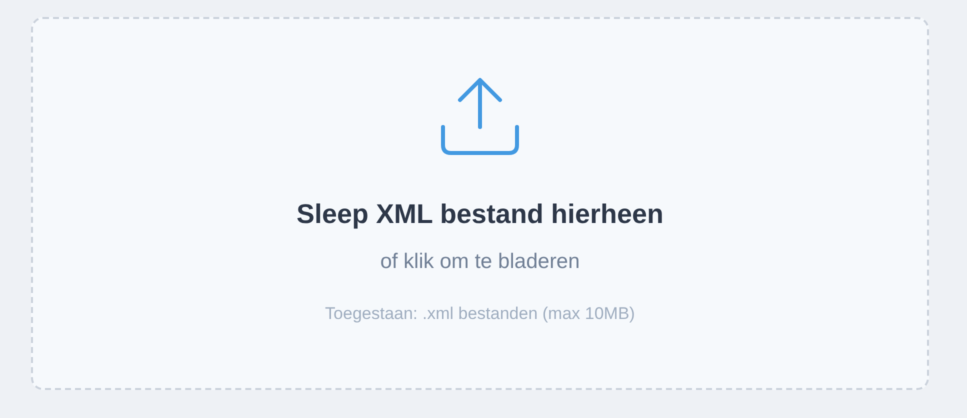 Image resolution: width=967 pixels, height=418 pixels. What do you see at coordinates (480, 314) in the screenshot?
I see `allowed-files-hint: Toegestaan: .xml bestanden (max 10MB)` at bounding box center [480, 314].